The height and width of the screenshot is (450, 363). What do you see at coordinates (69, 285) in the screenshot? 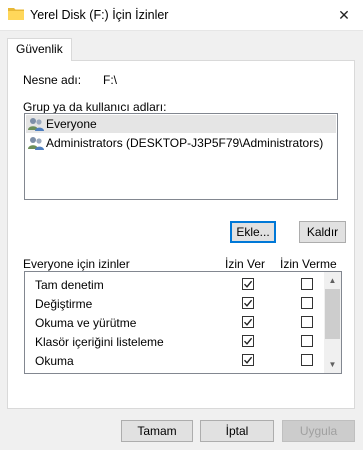
I see `permission-name: Tam denetim` at bounding box center [69, 285].